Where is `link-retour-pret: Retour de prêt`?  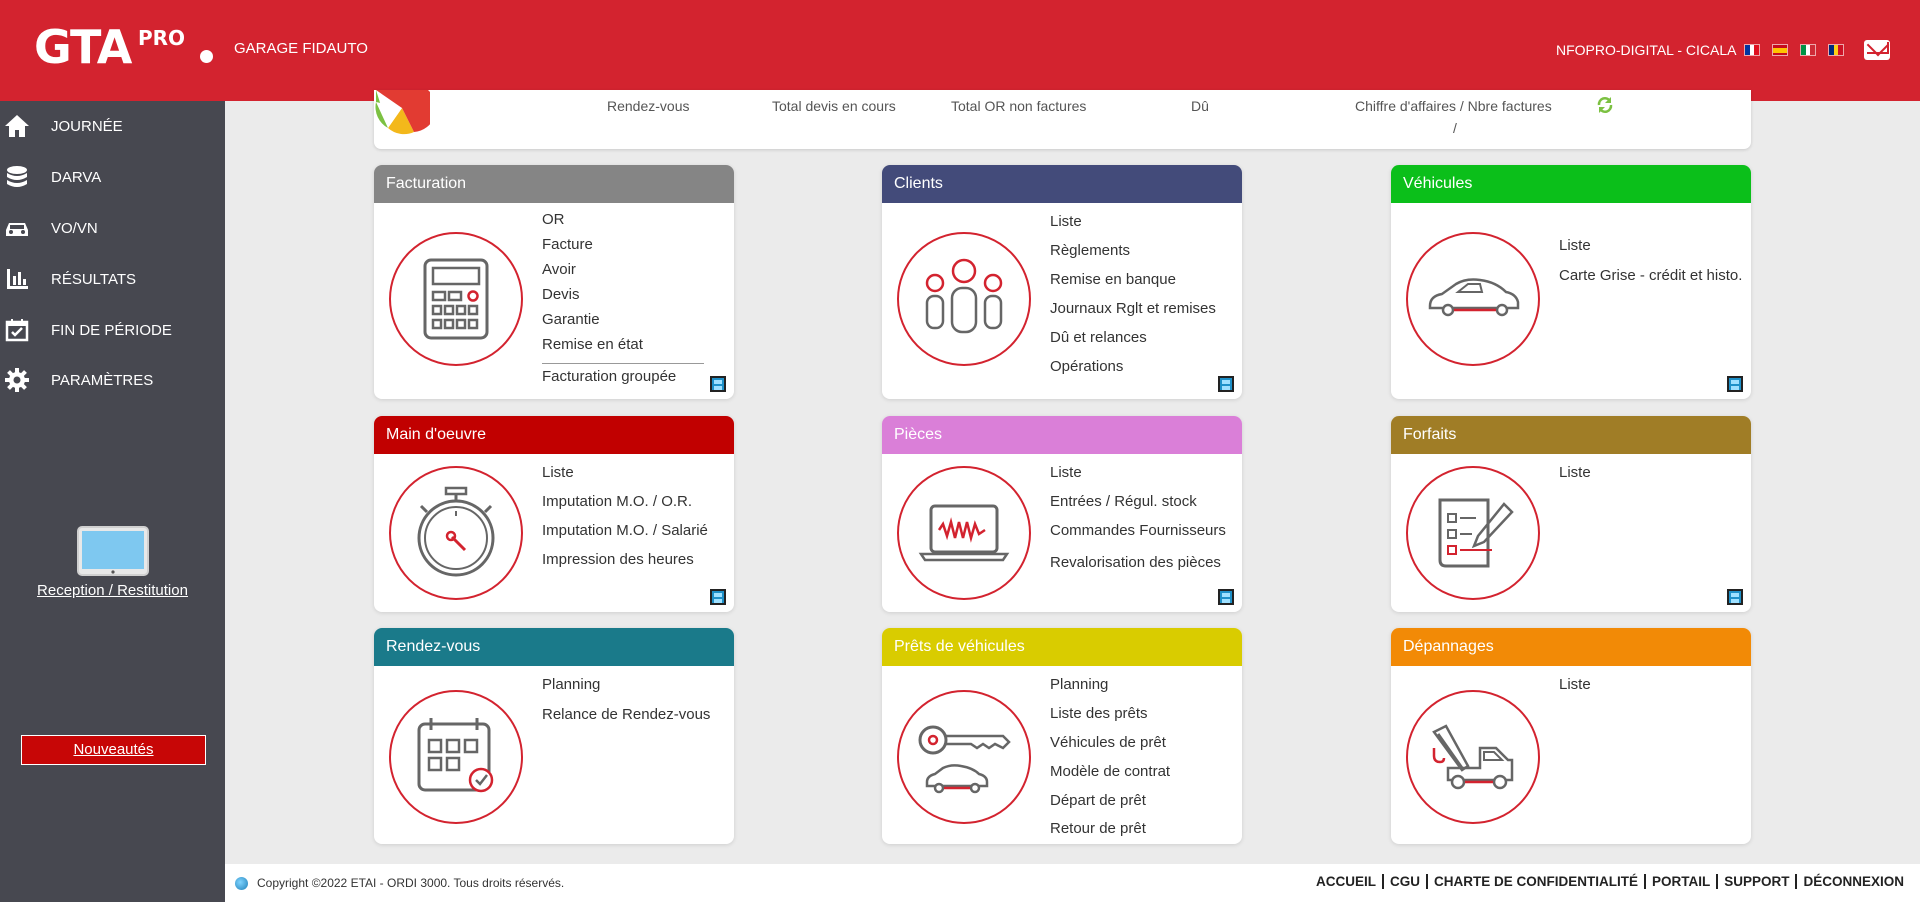 link-retour-pret: Retour de prêt is located at coordinates (1110, 828).